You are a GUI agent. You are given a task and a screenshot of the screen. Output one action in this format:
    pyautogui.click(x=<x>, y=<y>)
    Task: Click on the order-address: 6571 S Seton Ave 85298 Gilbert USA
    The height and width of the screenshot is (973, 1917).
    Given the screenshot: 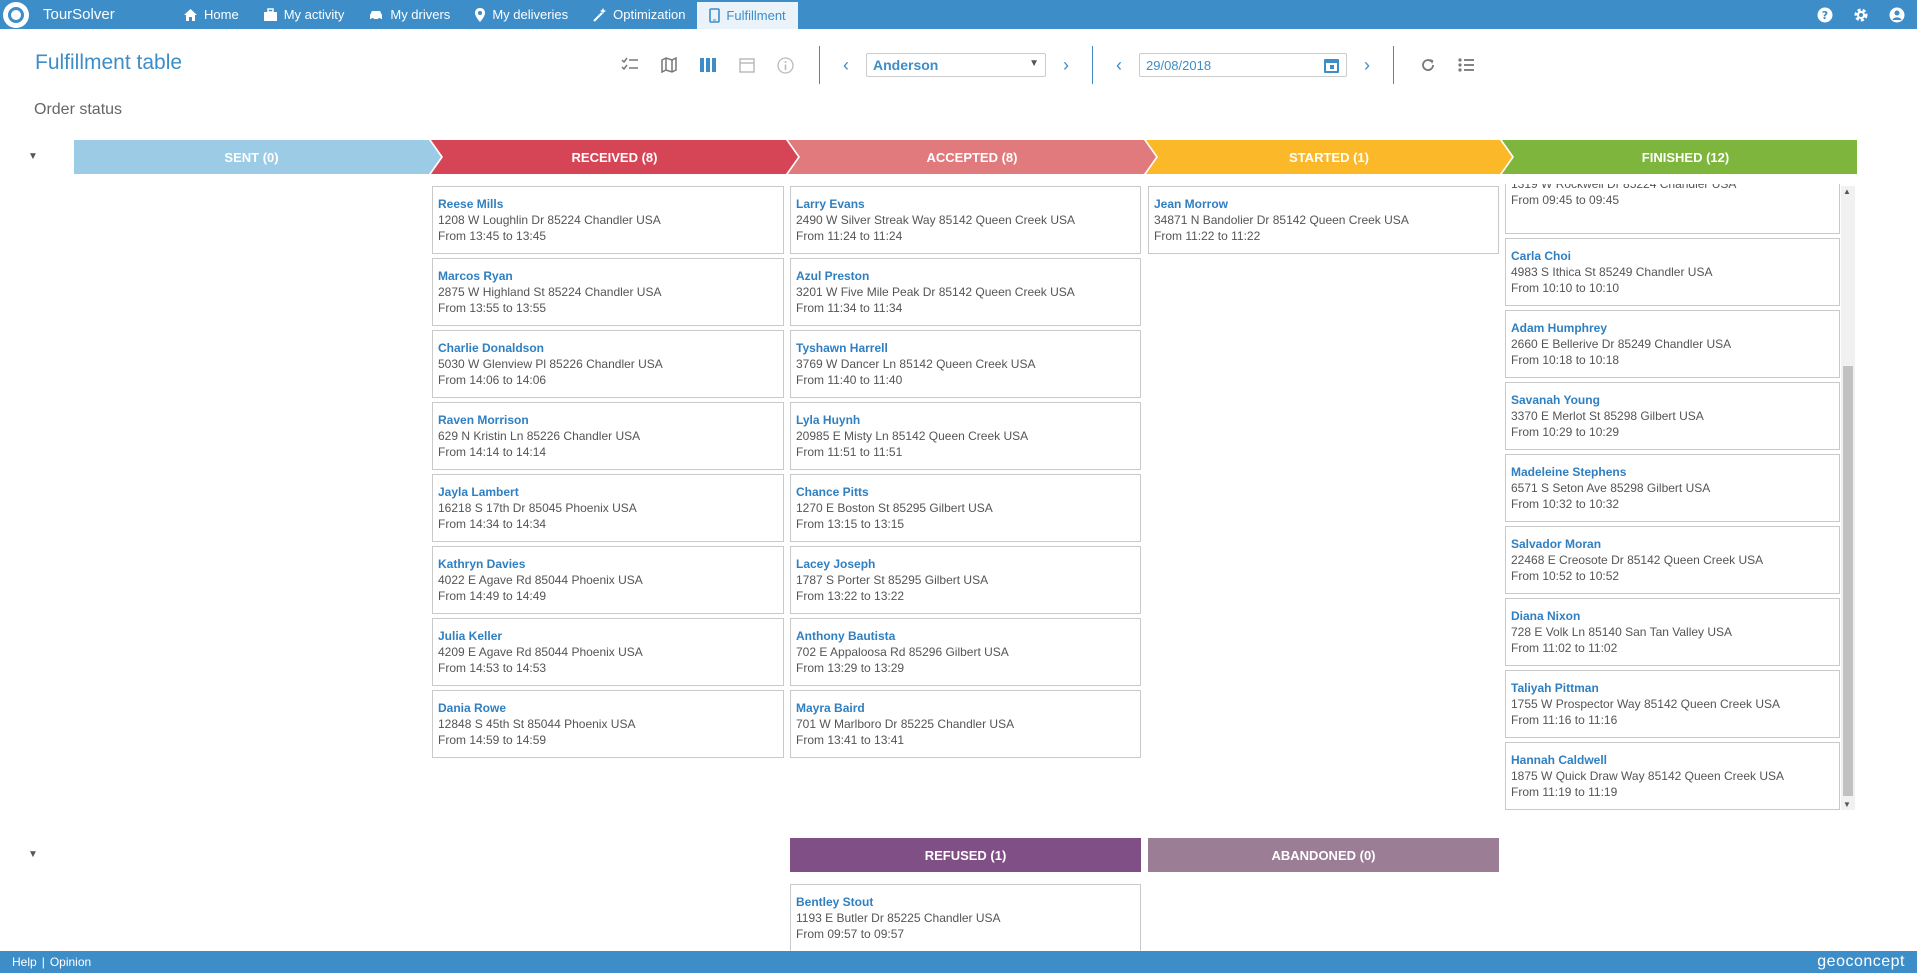 What is the action you would take?
    pyautogui.click(x=1611, y=488)
    